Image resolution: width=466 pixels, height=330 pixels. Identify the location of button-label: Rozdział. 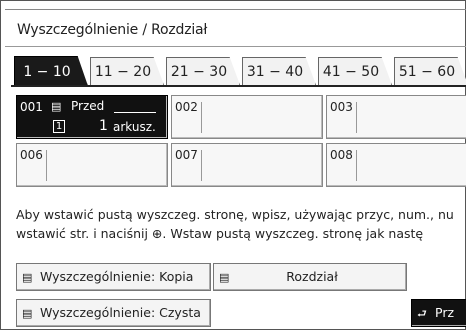
(312, 276).